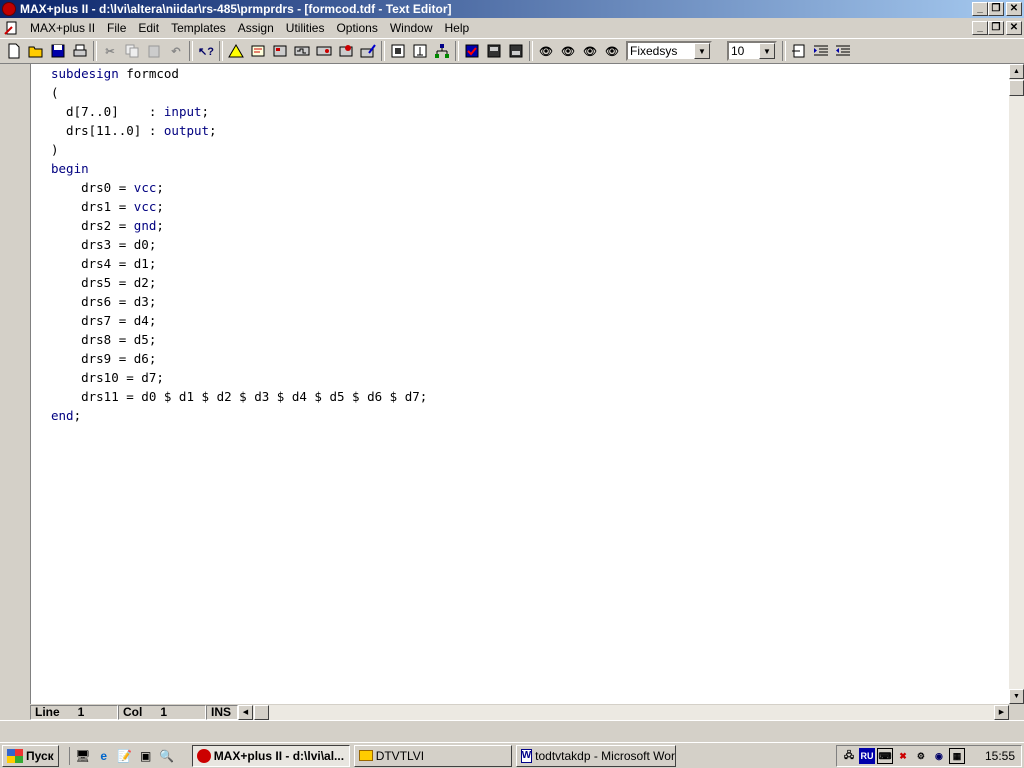 This screenshot has height=768, width=1024. I want to click on code-line: d[7..0] : input;, so click(239, 111).